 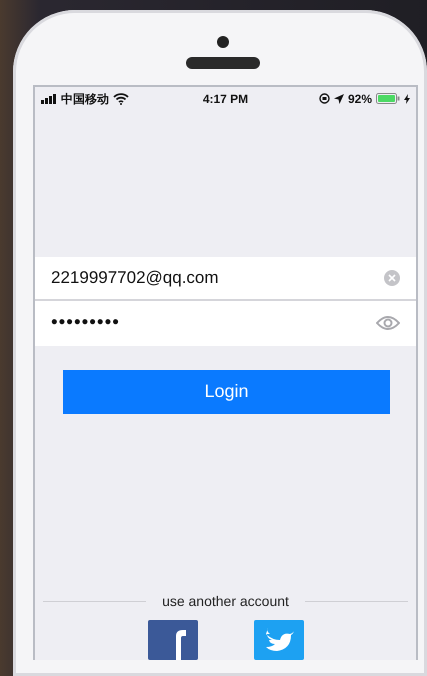 What do you see at coordinates (223, 42) in the screenshot?
I see `camera-icon` at bounding box center [223, 42].